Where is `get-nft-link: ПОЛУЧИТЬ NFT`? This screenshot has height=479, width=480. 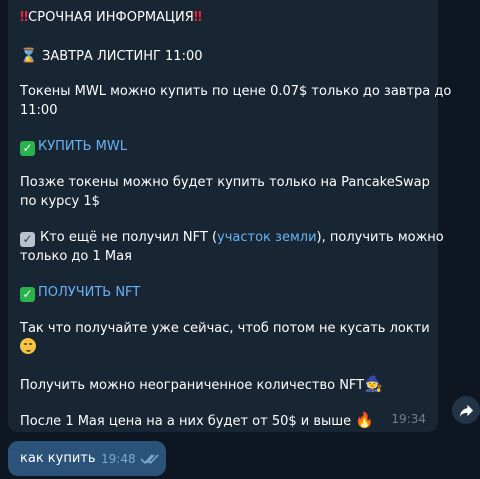 get-nft-link: ПОЛУЧИТЬ NFT is located at coordinates (89, 292).